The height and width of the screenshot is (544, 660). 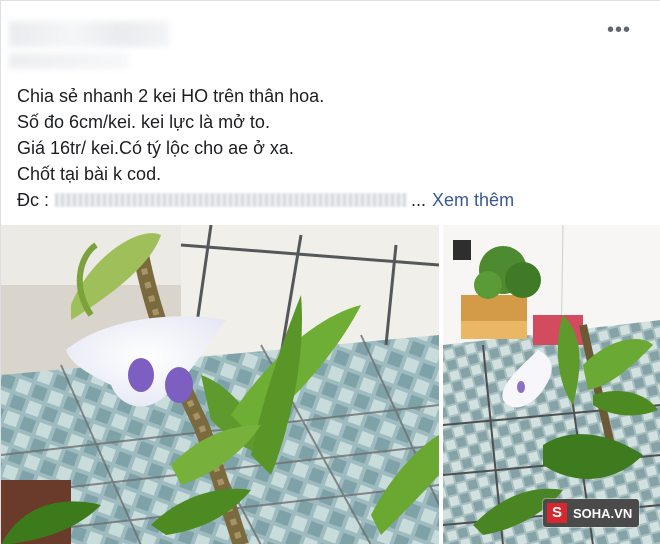 What do you see at coordinates (89, 34) in the screenshot?
I see `blurred-author-name` at bounding box center [89, 34].